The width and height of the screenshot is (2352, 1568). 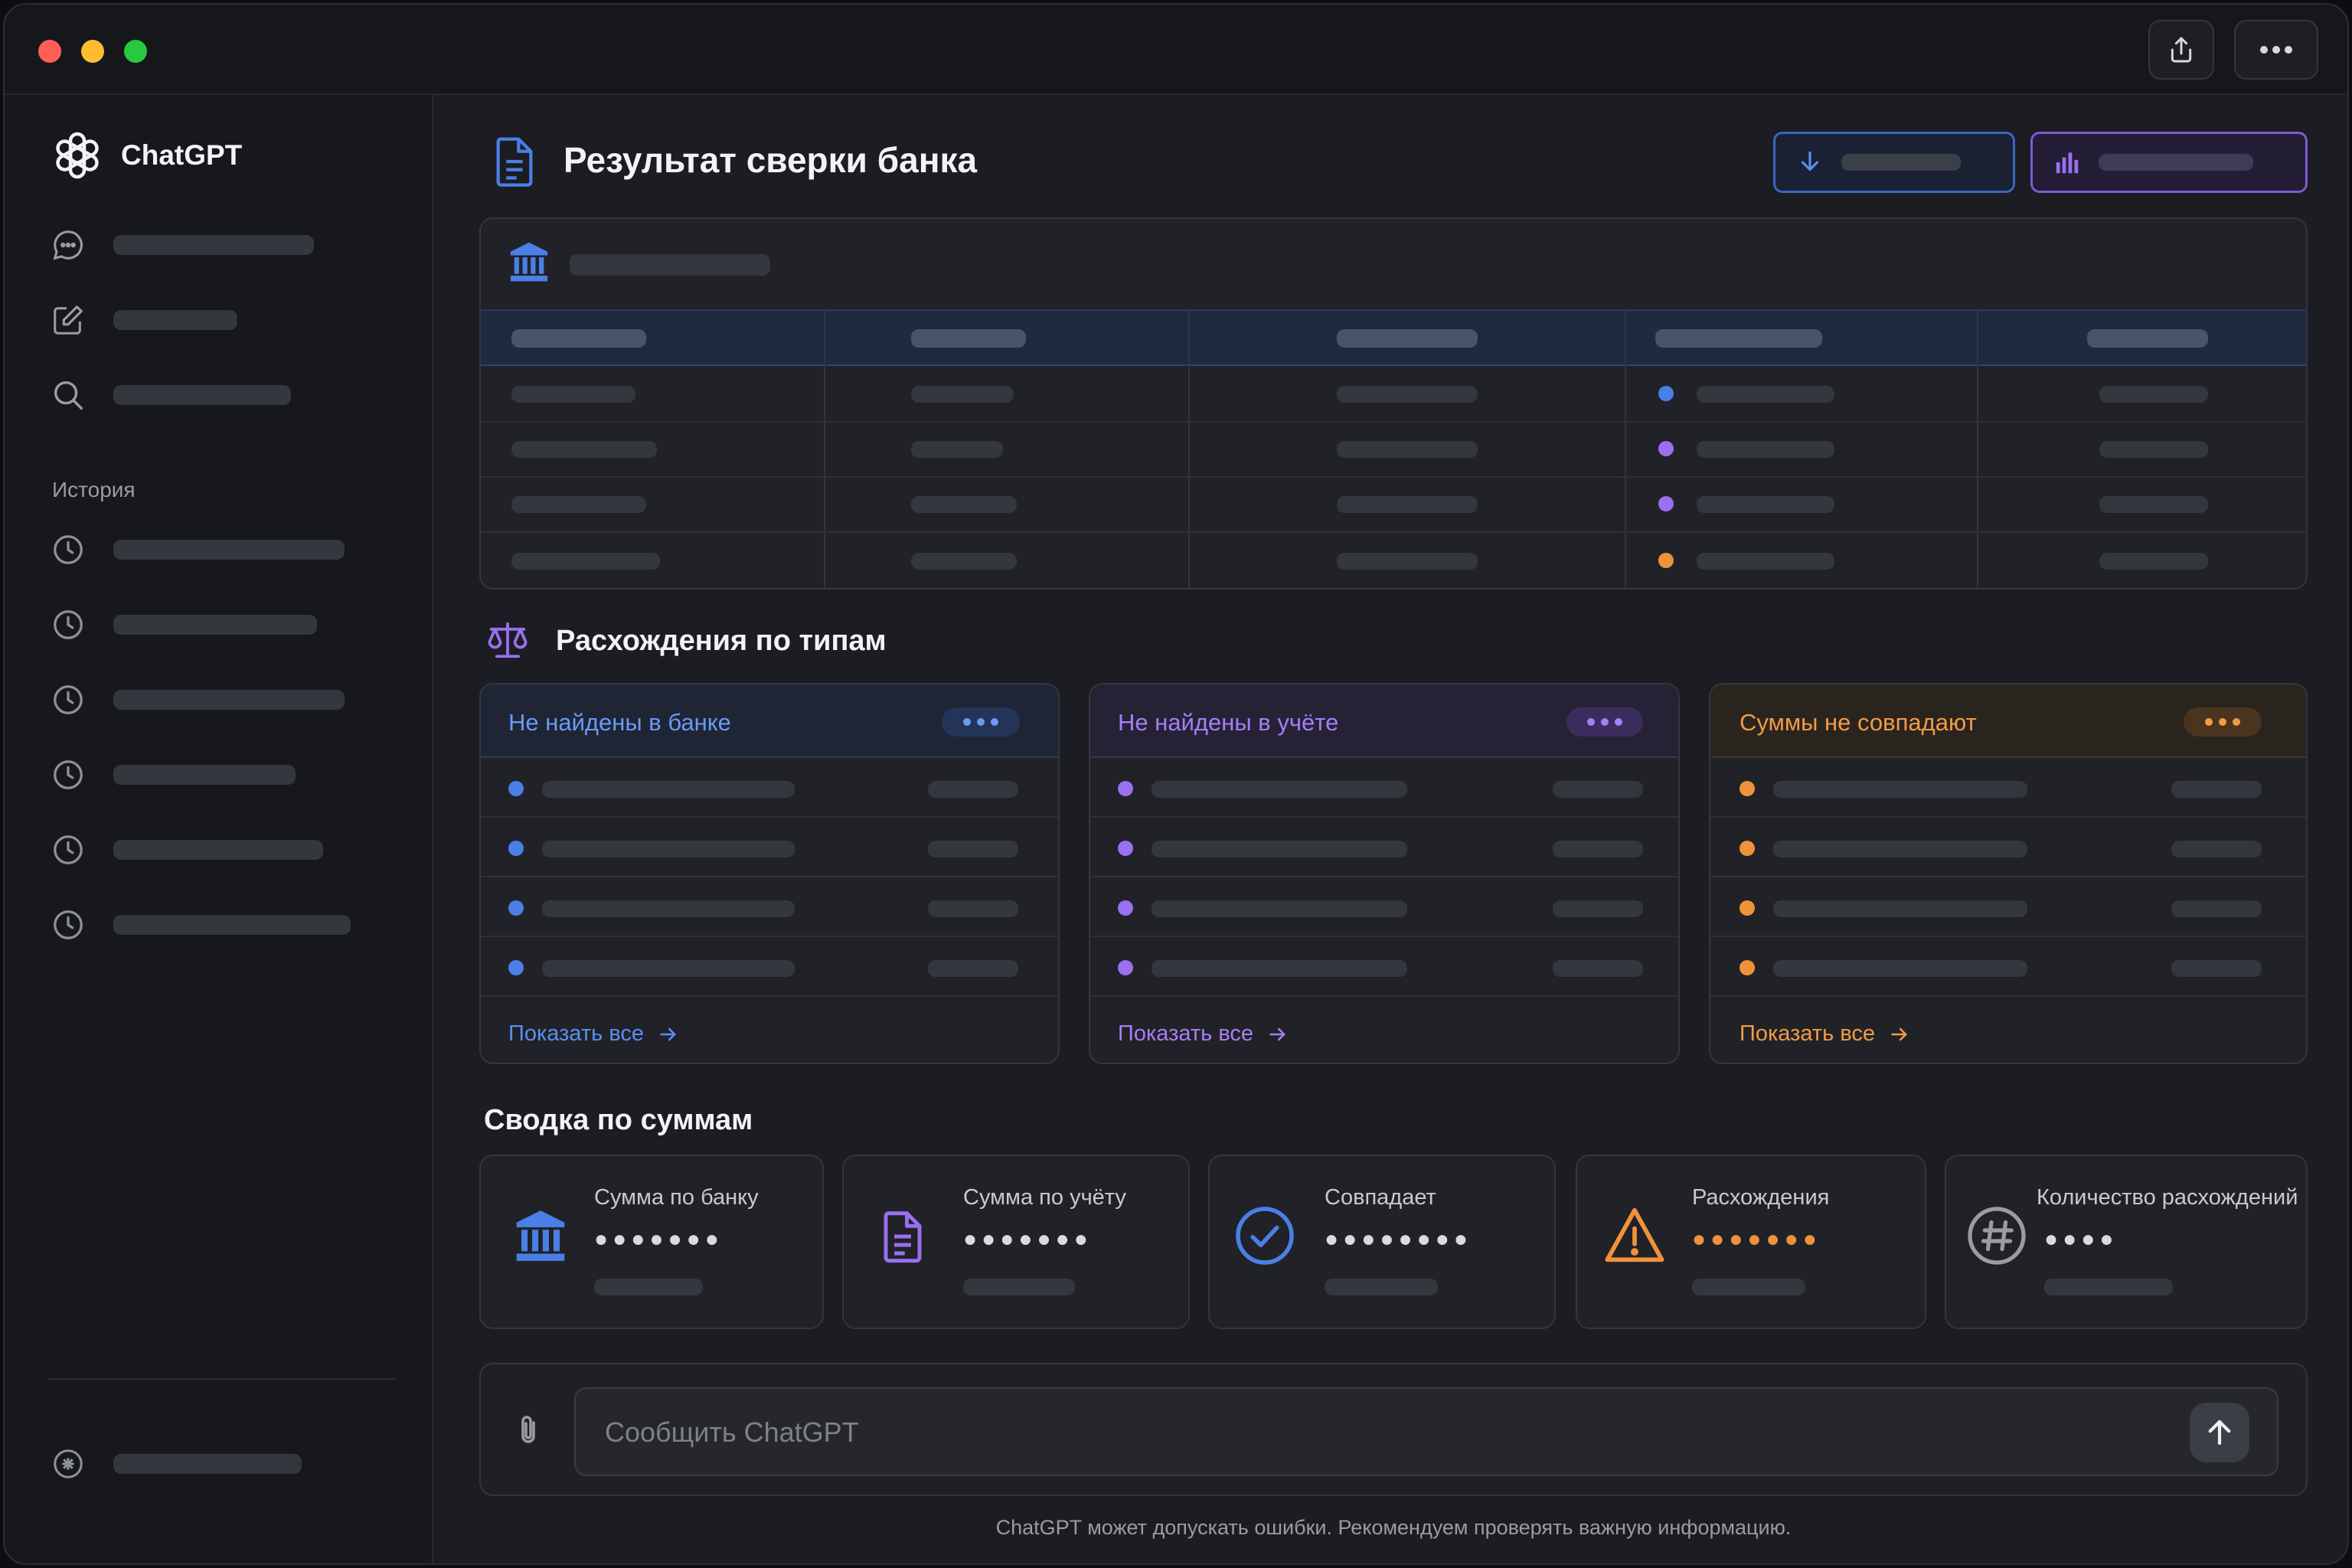 I want to click on summary-label: Количество расхождений, so click(x=2167, y=1197).